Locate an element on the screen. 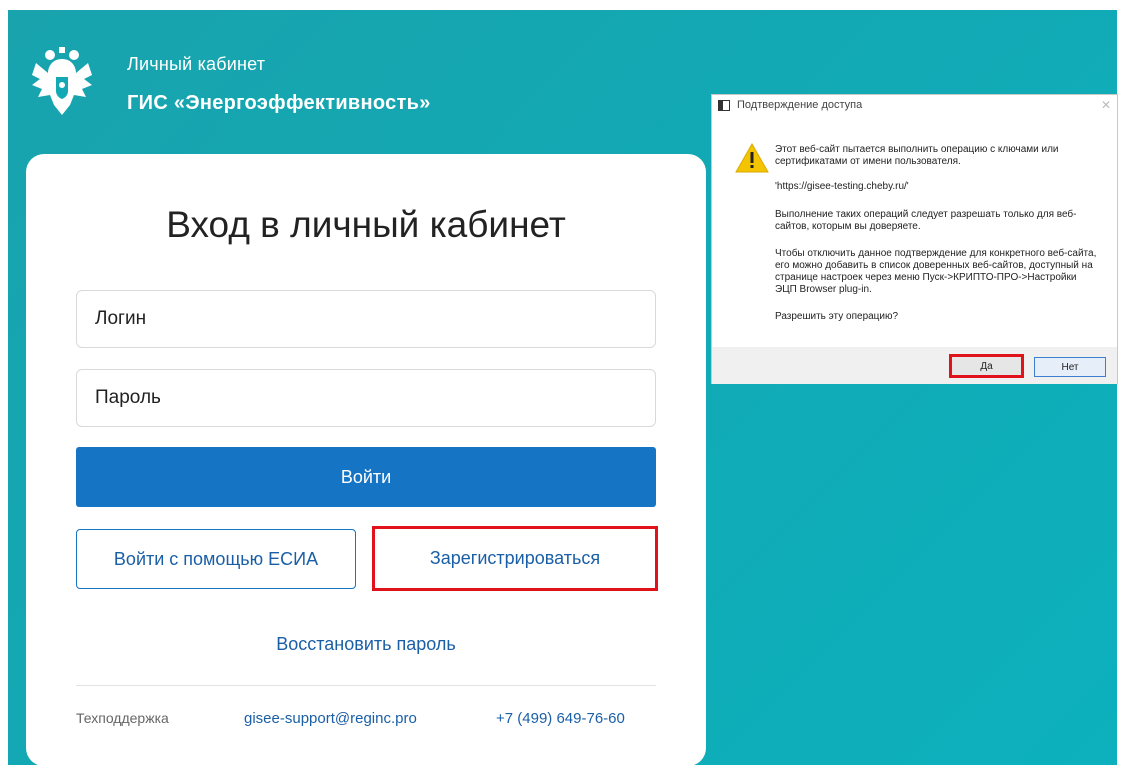 This screenshot has height=769, width=1121. login-placeholder: Логин is located at coordinates (121, 318).